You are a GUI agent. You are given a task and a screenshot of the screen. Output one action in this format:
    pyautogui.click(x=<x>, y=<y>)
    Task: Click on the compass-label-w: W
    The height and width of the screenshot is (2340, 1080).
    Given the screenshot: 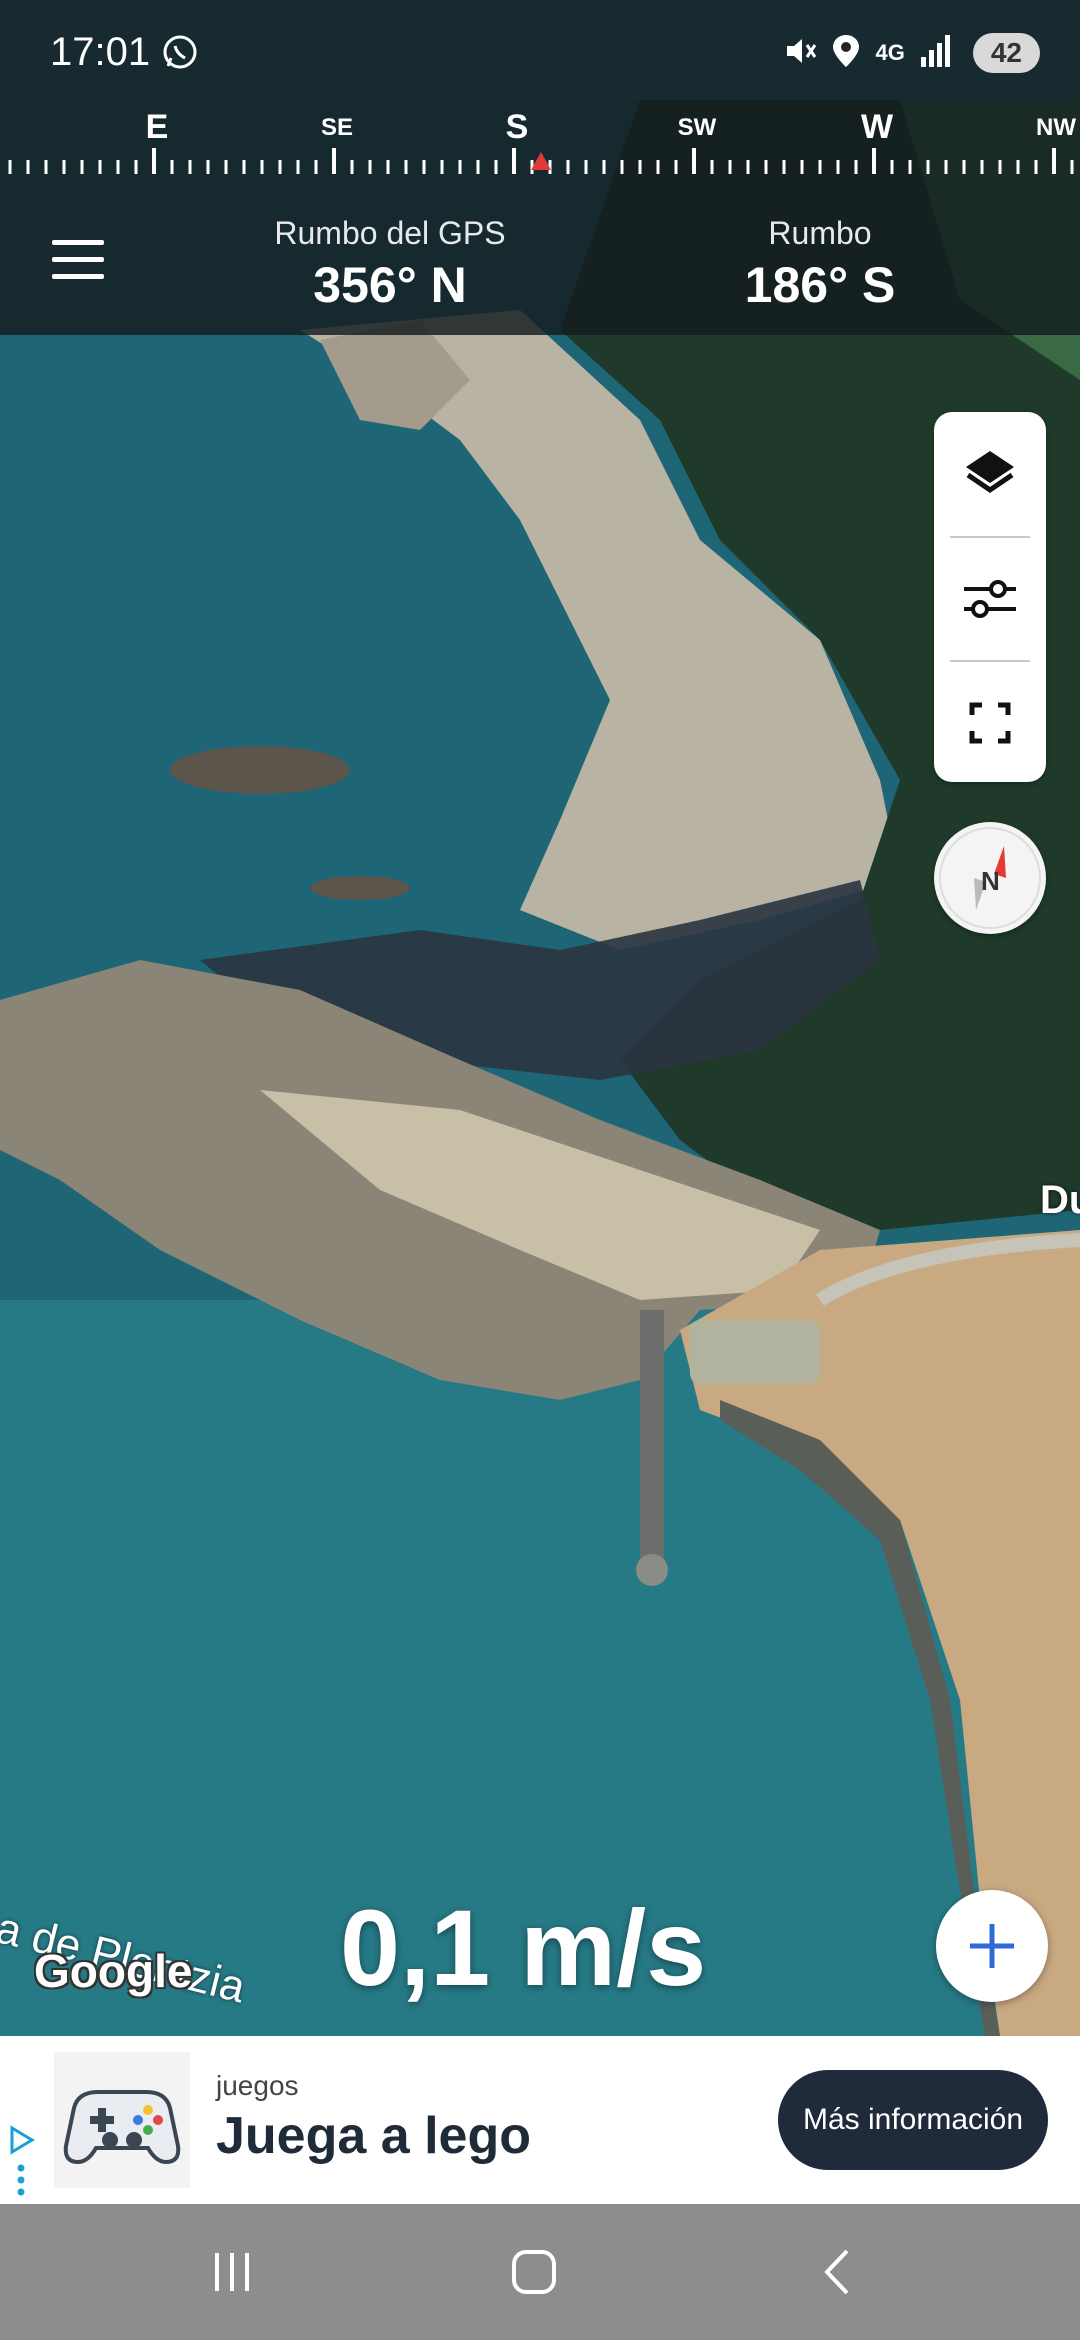 What is the action you would take?
    pyautogui.click(x=877, y=127)
    